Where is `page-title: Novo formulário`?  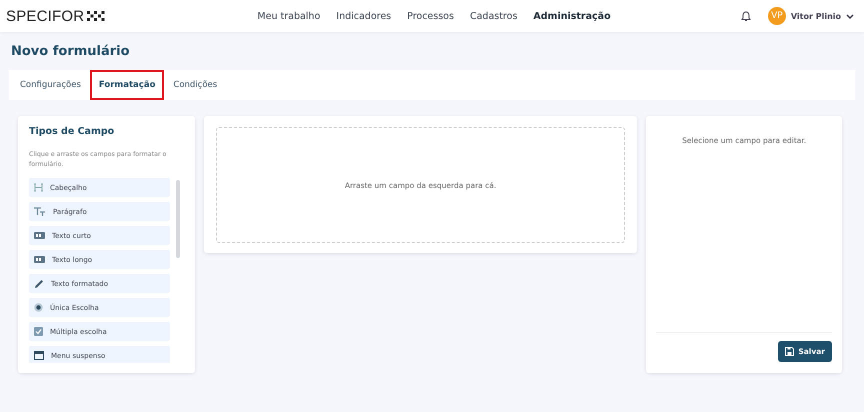 page-title: Novo formulário is located at coordinates (71, 52).